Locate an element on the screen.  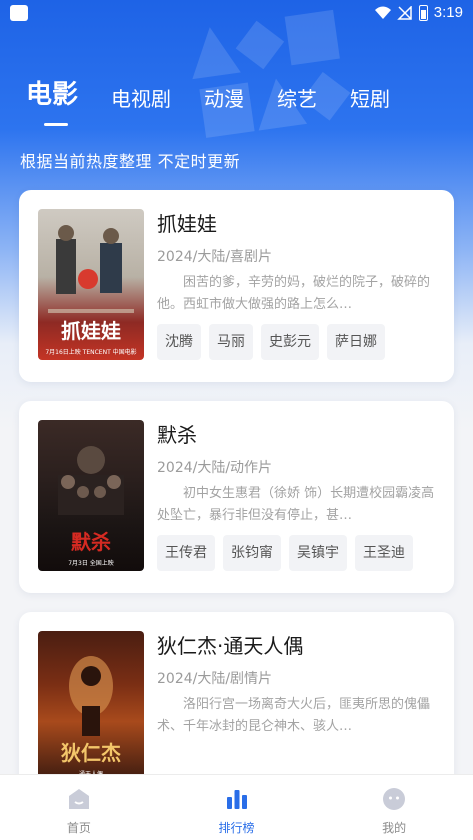
movie-title: 默杀 is located at coordinates (177, 435).